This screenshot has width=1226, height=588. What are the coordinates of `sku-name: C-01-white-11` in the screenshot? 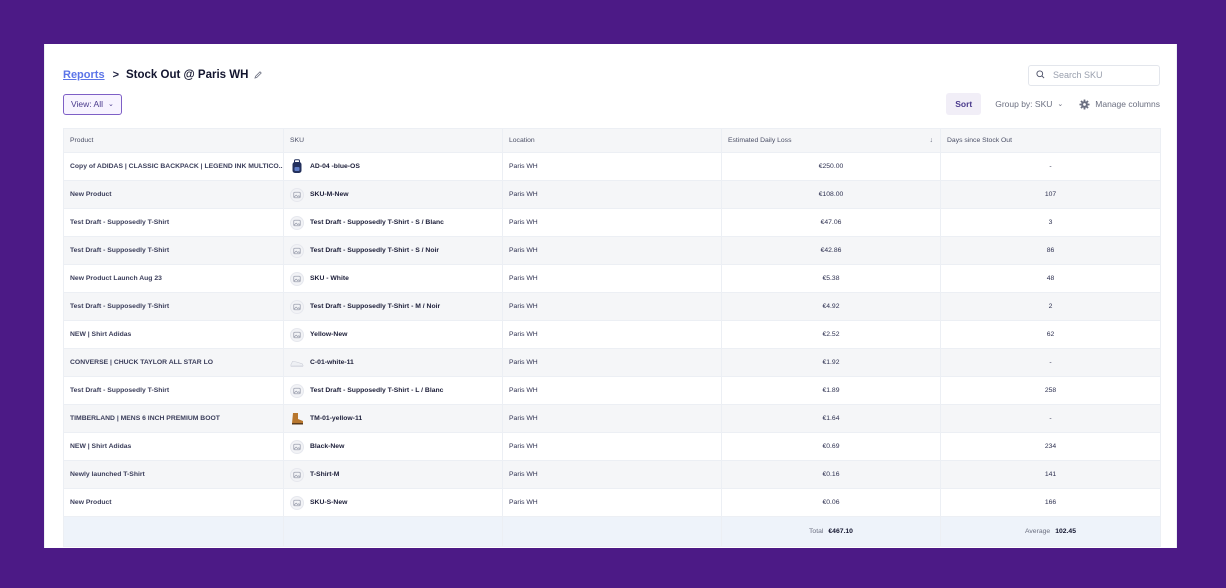 It's located at (332, 362).